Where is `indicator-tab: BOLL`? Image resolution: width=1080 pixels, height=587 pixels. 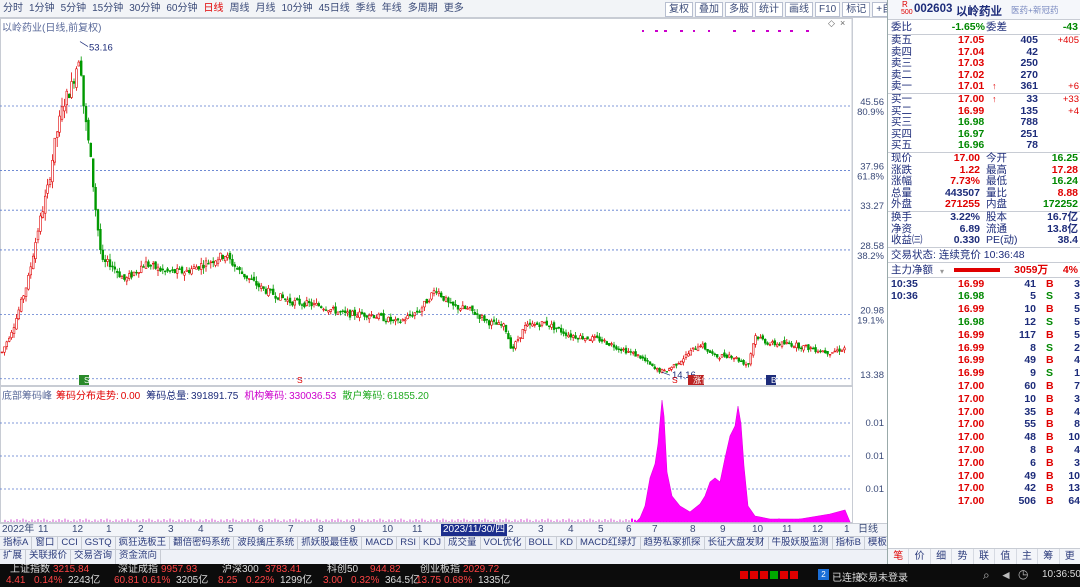
indicator-tab: BOLL is located at coordinates (541, 543).